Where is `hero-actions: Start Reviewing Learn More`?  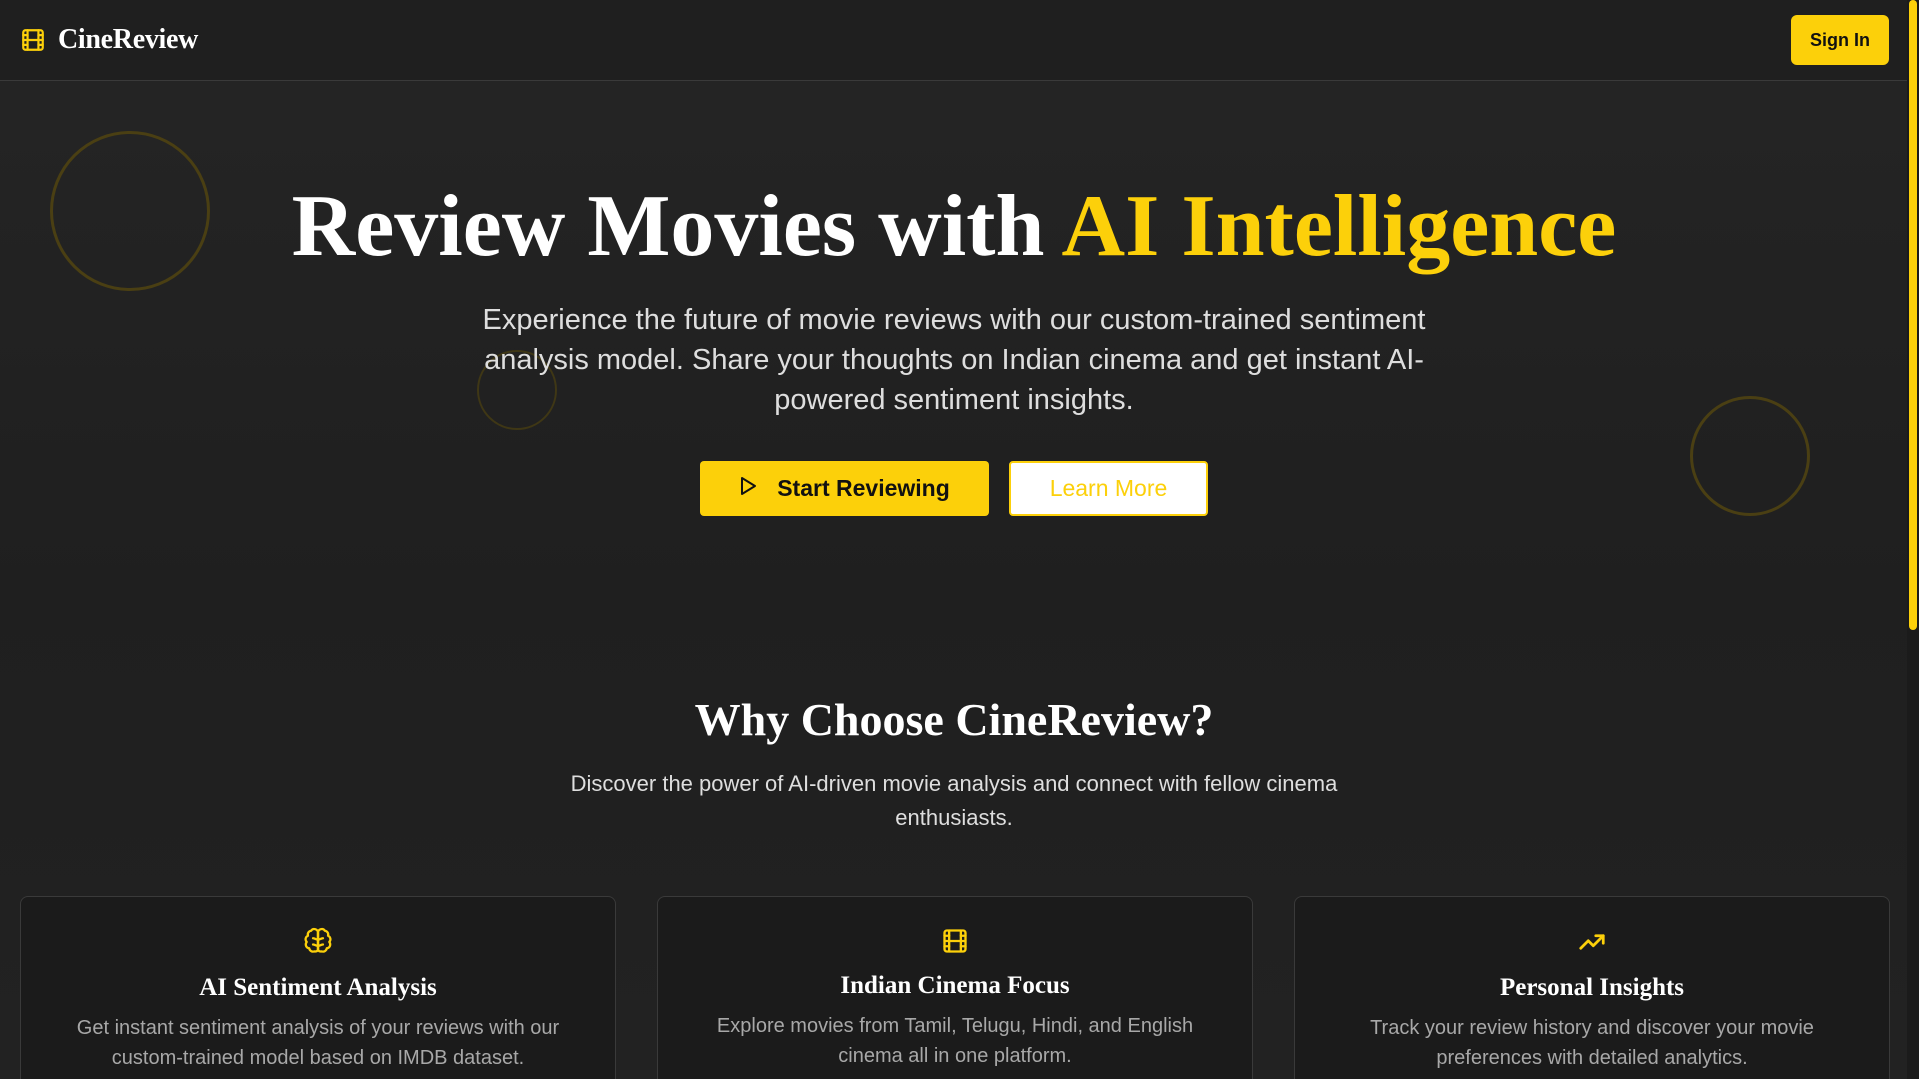 hero-actions: Start Reviewing Learn More is located at coordinates (954, 488).